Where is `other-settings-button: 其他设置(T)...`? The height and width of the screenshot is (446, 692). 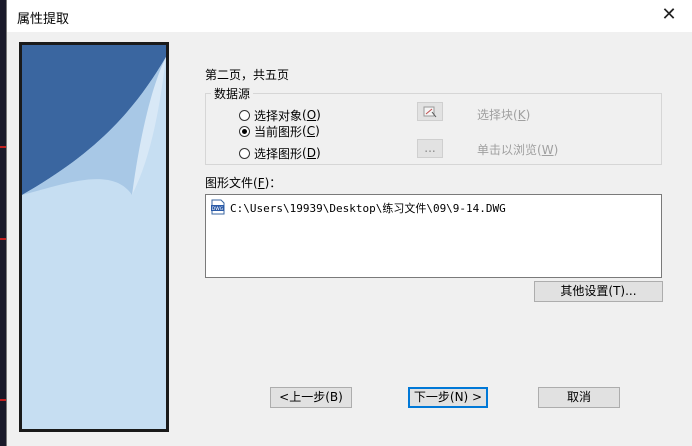 other-settings-button: 其他设置(T)... is located at coordinates (598, 291).